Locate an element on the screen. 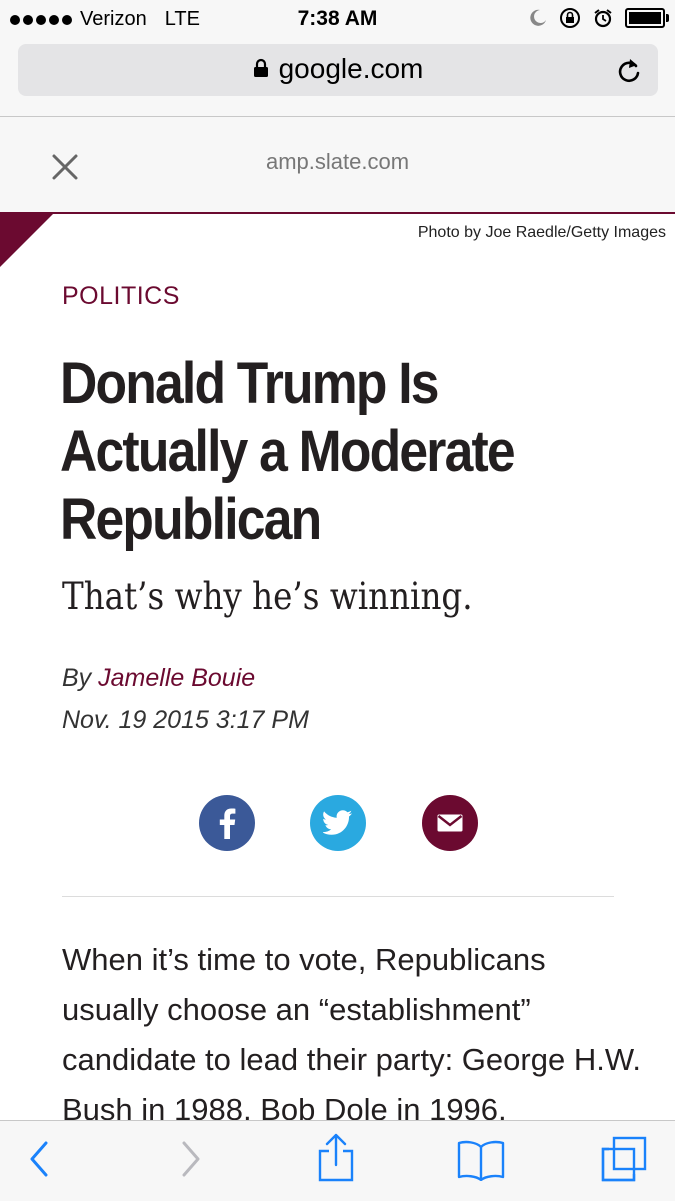 This screenshot has width=675, height=1201. email-icon is located at coordinates (450, 823).